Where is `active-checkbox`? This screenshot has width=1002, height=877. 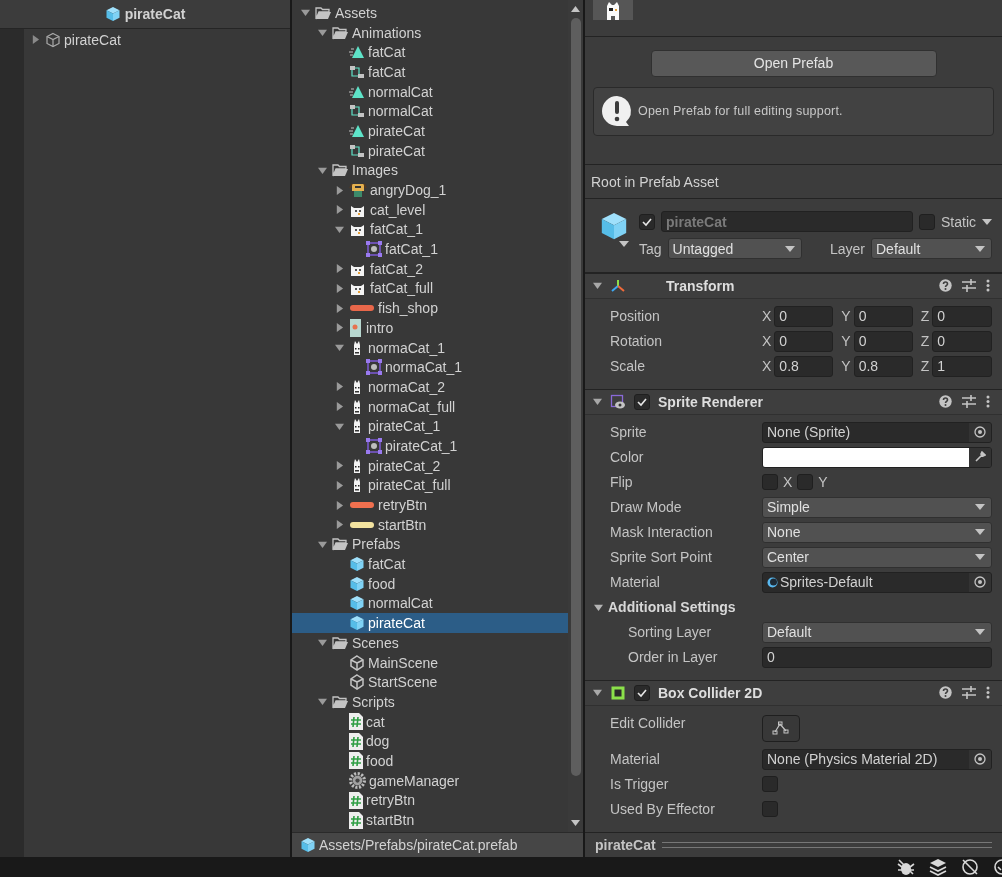
active-checkbox is located at coordinates (647, 221).